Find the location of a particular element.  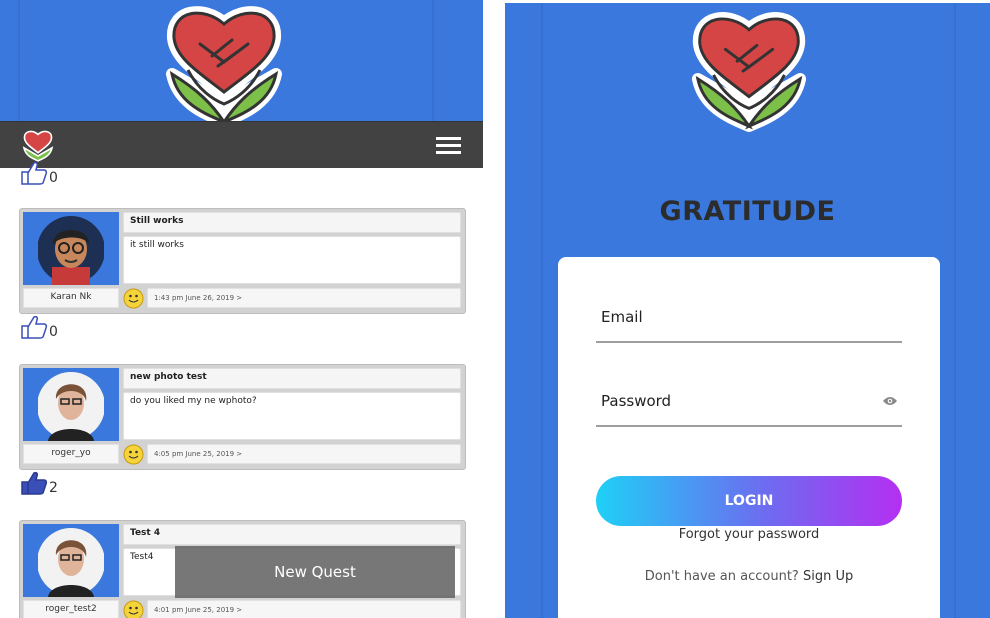

login-button: LOGIN is located at coordinates (749, 501).